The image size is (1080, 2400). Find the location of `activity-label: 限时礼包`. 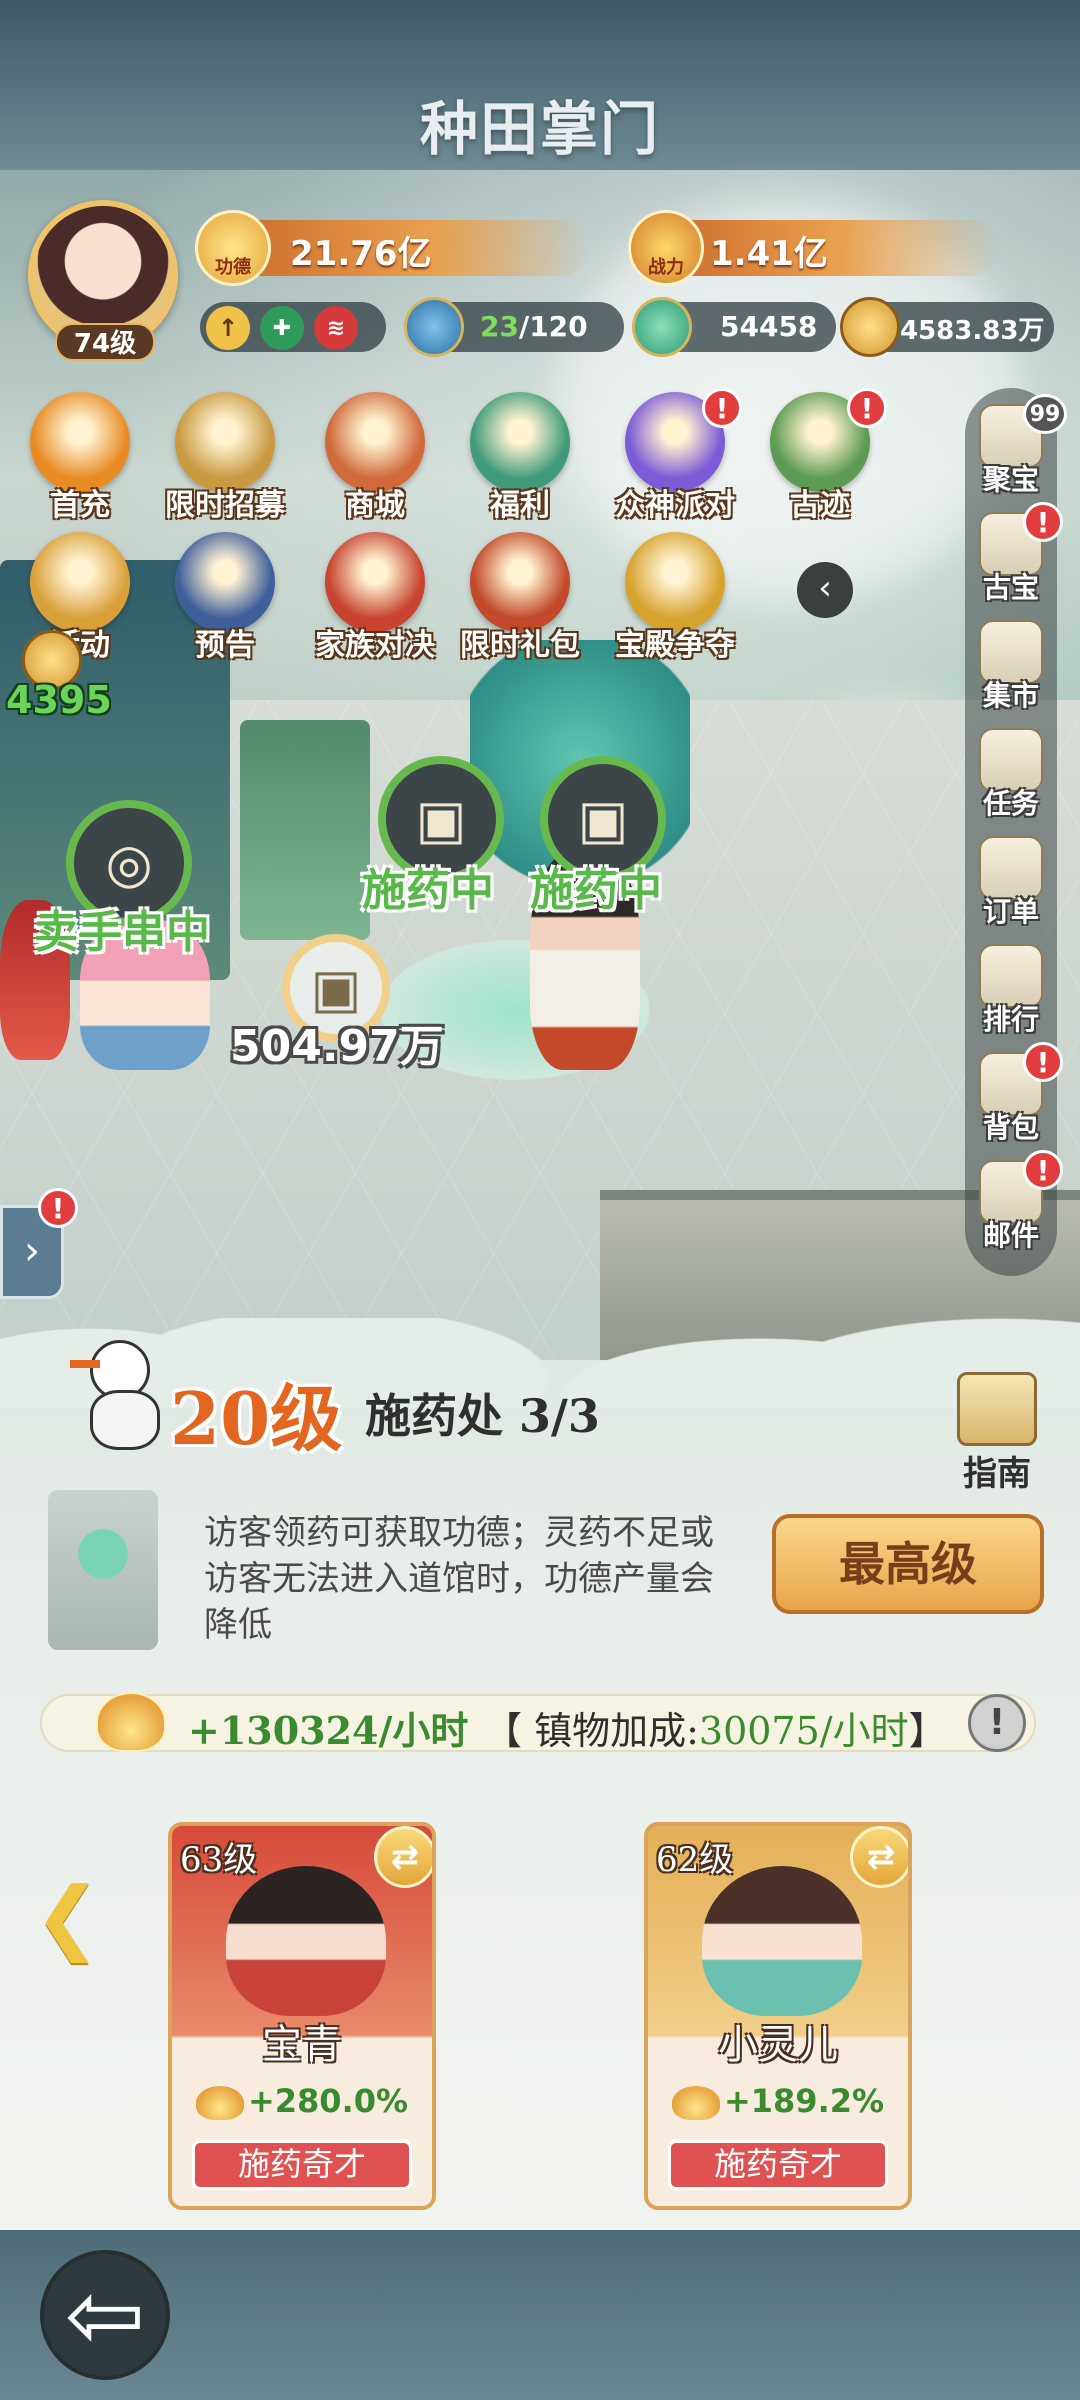

activity-label: 限时礼包 is located at coordinates (520, 645).